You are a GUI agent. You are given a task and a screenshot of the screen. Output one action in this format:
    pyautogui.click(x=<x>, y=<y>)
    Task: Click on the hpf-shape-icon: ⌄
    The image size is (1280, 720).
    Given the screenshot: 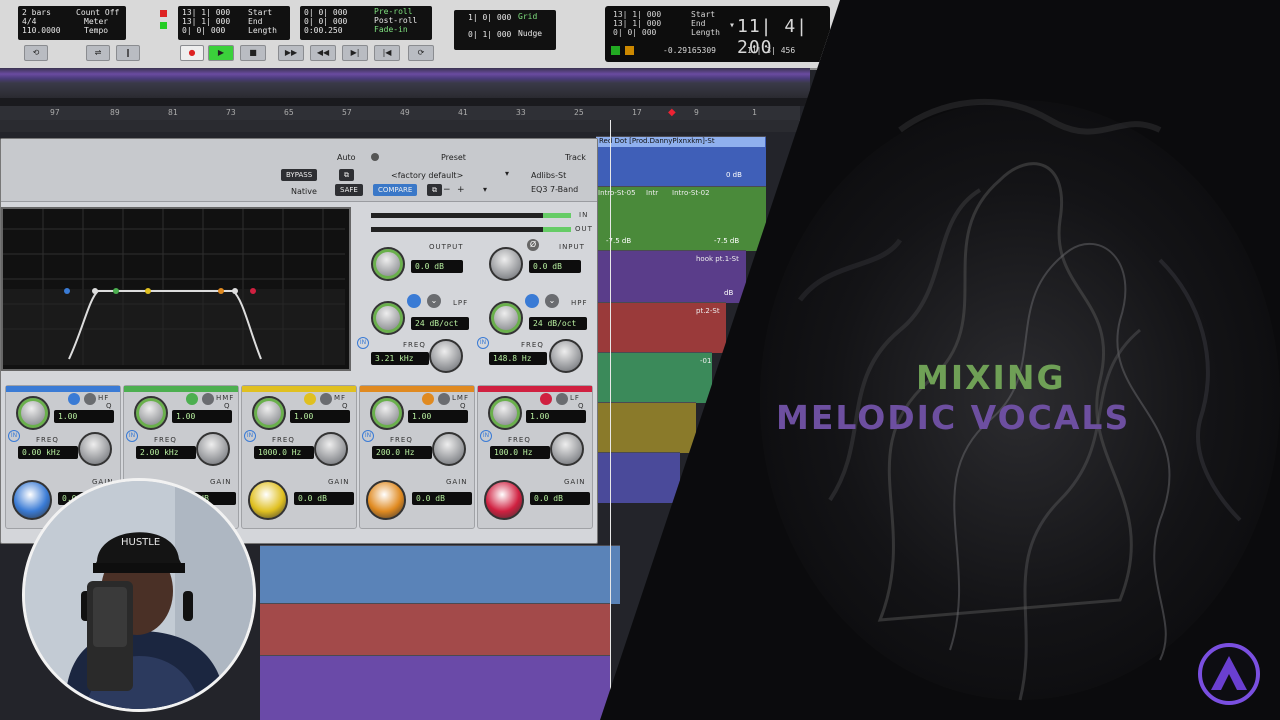 What is the action you would take?
    pyautogui.click(x=552, y=301)
    